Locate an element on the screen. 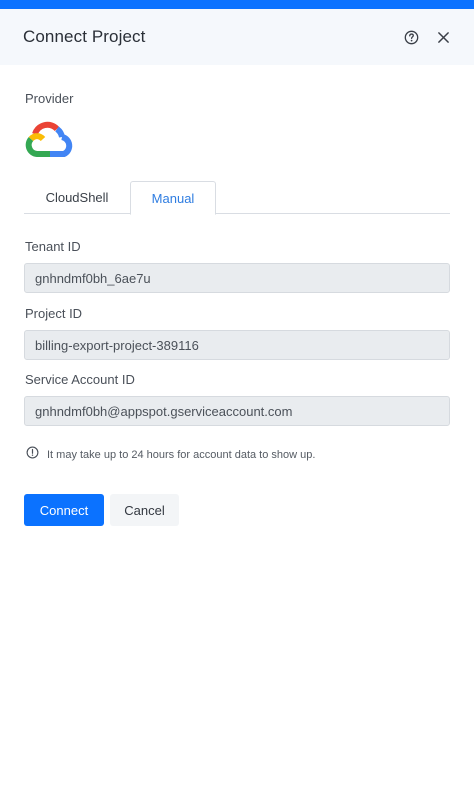 The width and height of the screenshot is (474, 802). tab-bar: CloudShell Manual is located at coordinates (237, 198).